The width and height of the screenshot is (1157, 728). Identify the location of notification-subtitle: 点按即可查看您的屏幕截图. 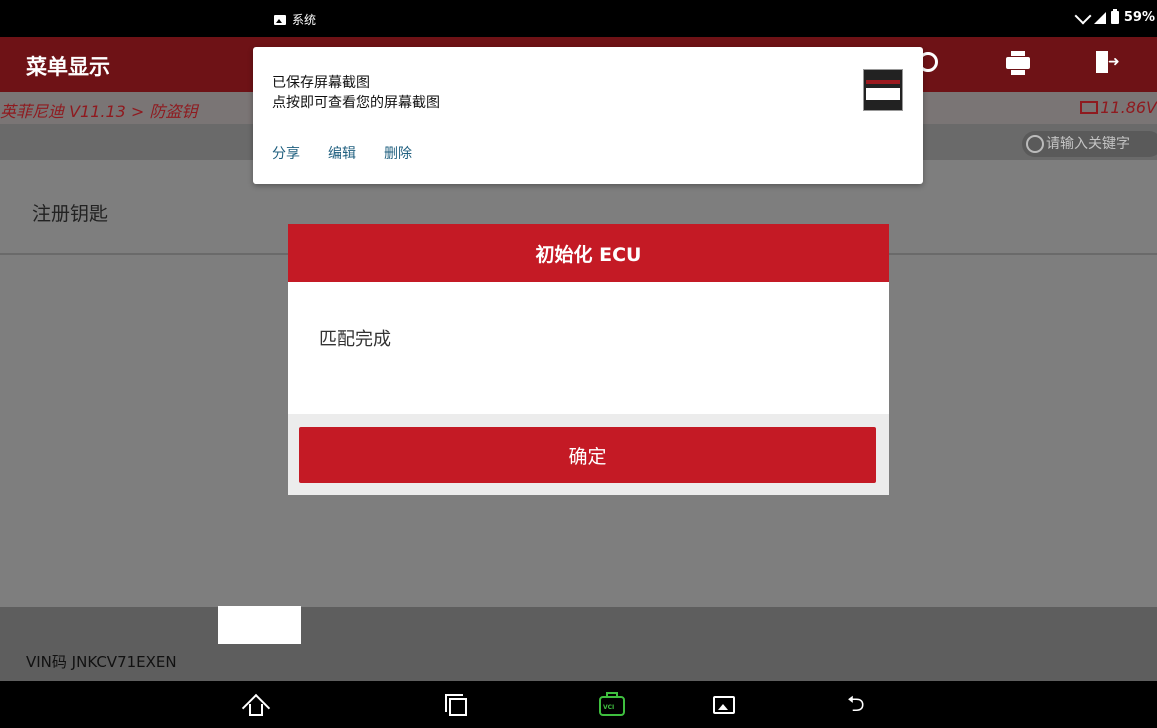
(356, 103).